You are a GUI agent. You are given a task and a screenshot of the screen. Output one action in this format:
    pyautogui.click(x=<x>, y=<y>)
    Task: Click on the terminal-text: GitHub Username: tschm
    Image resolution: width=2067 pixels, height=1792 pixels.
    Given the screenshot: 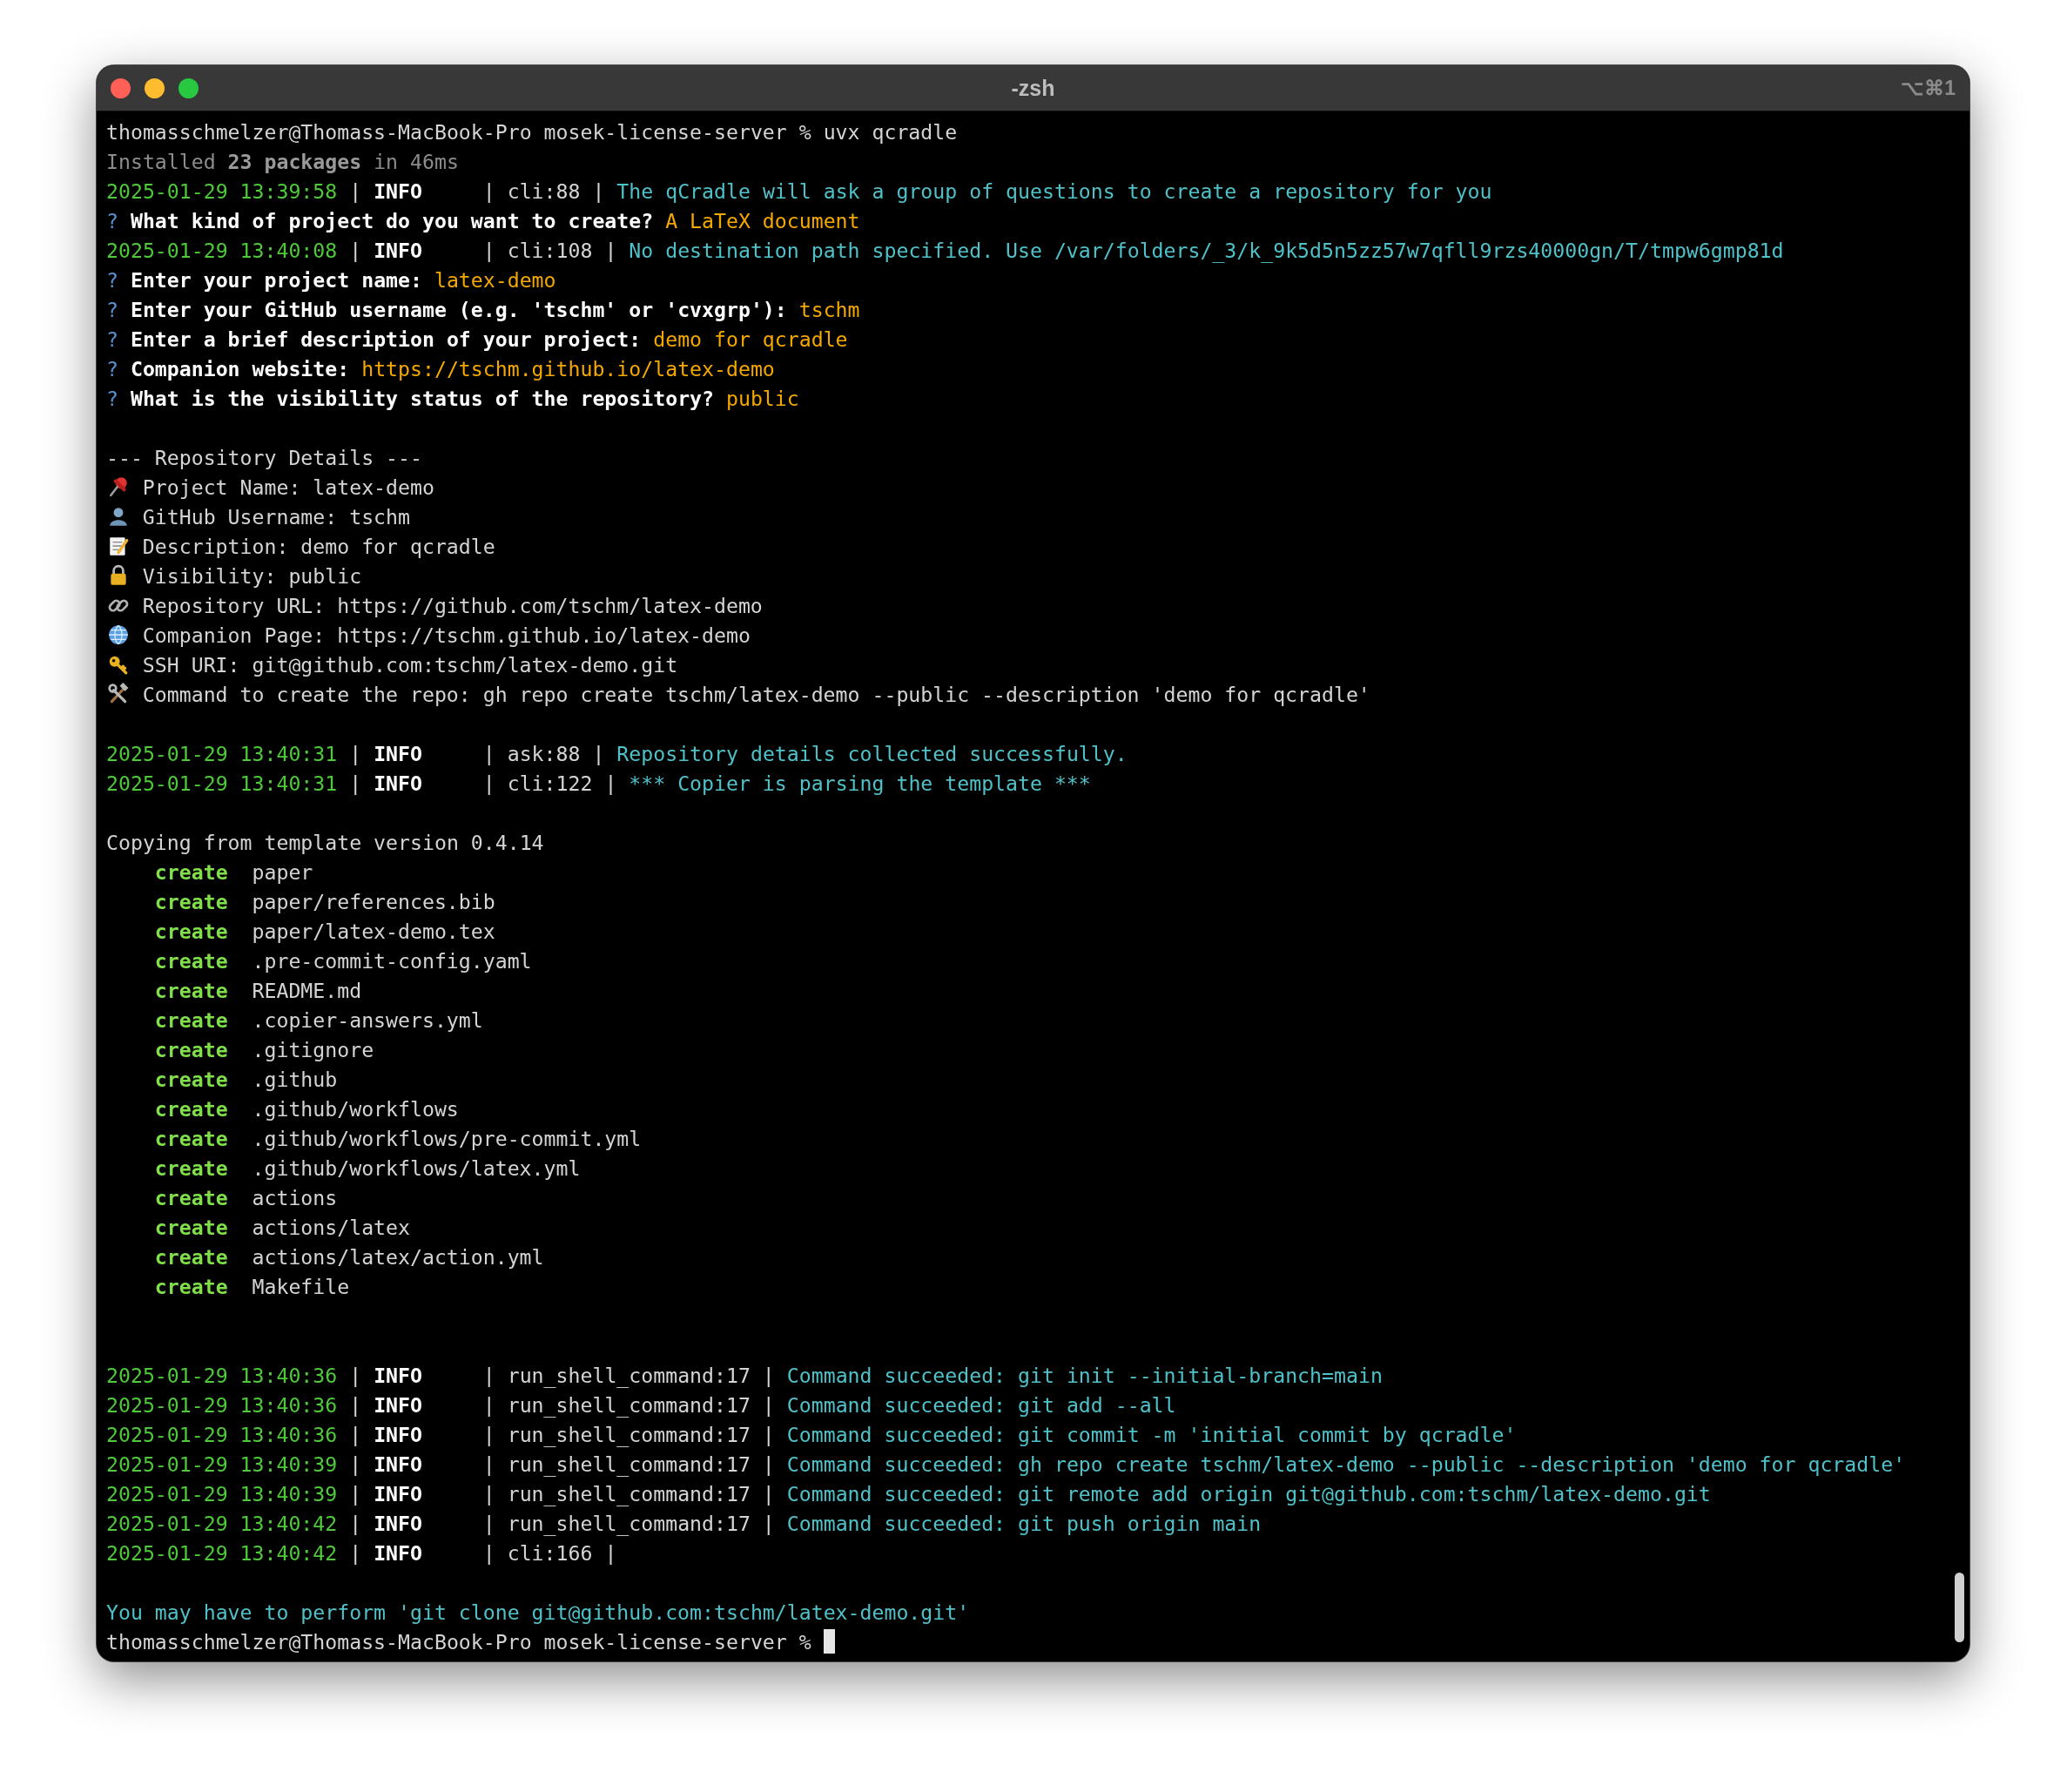 What is the action you would take?
    pyautogui.click(x=276, y=516)
    